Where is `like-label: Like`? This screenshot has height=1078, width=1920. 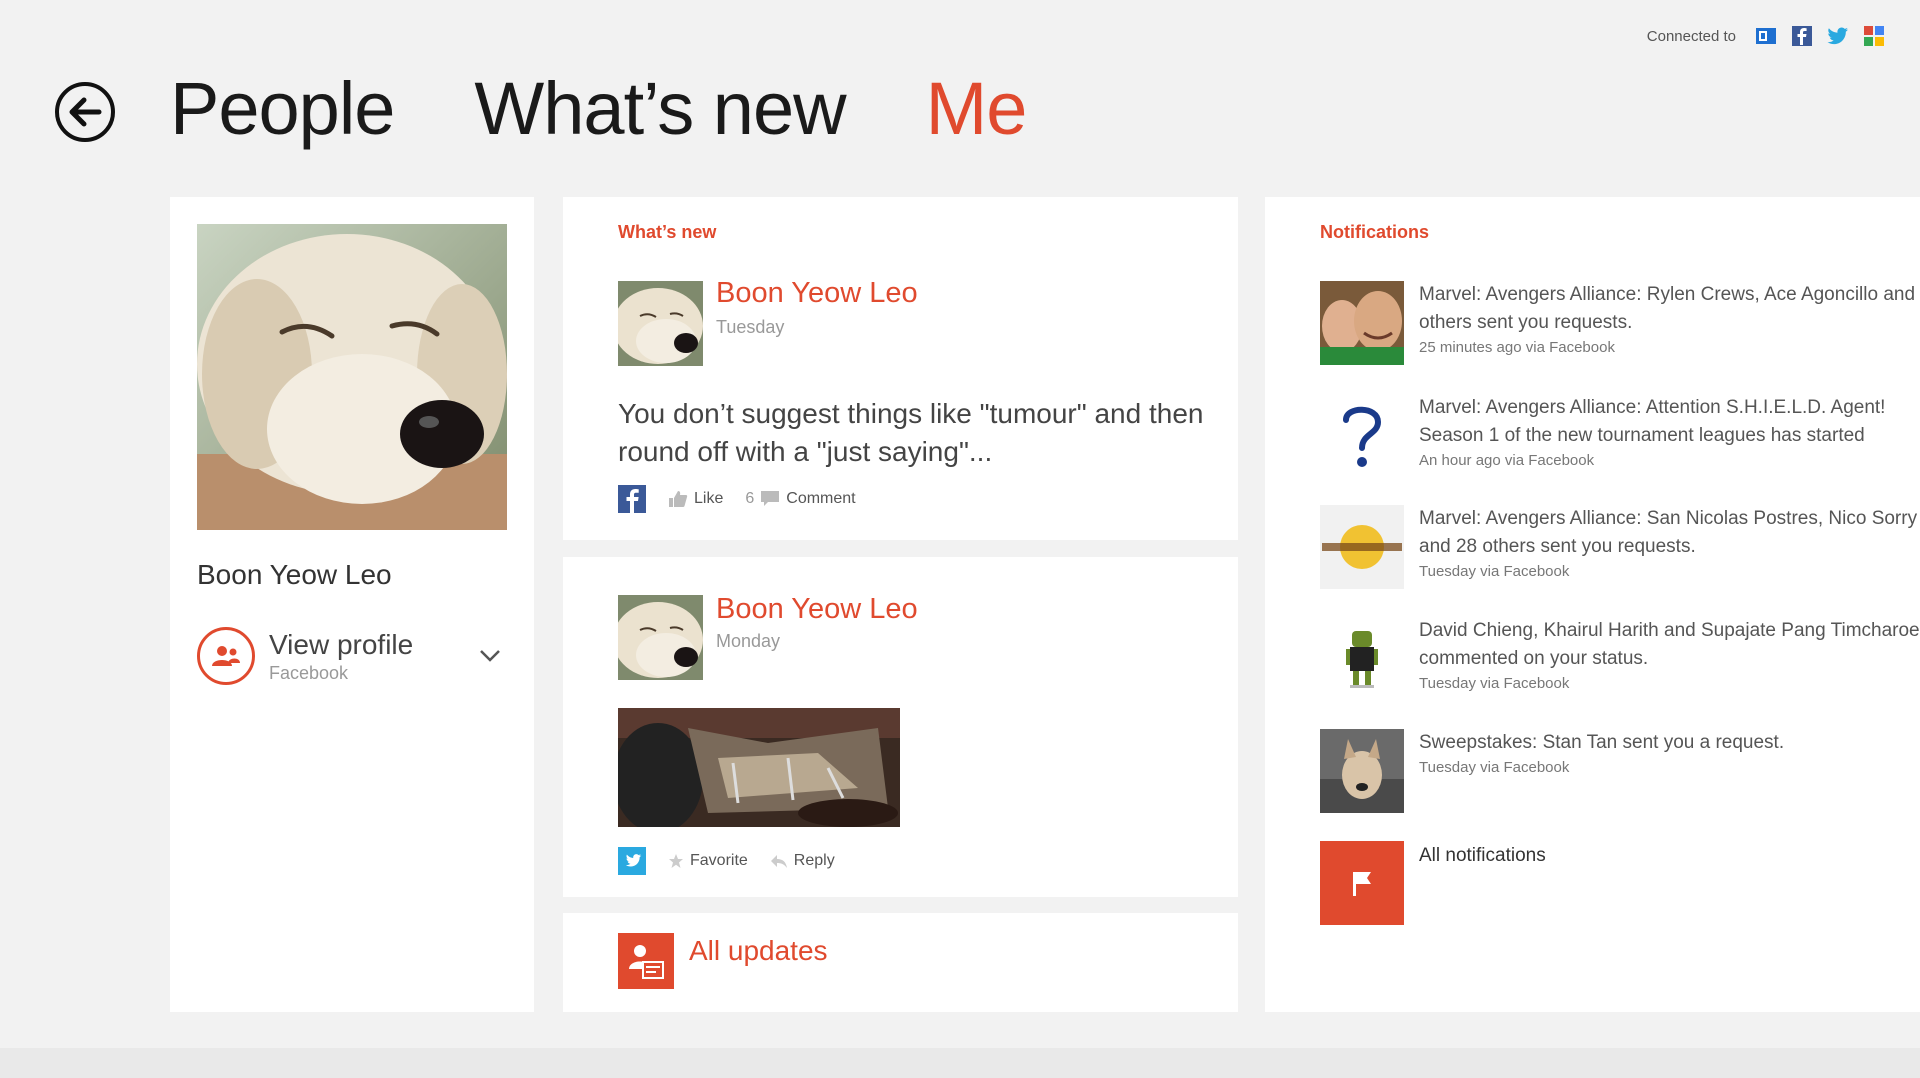
like-label: Like is located at coordinates (709, 498).